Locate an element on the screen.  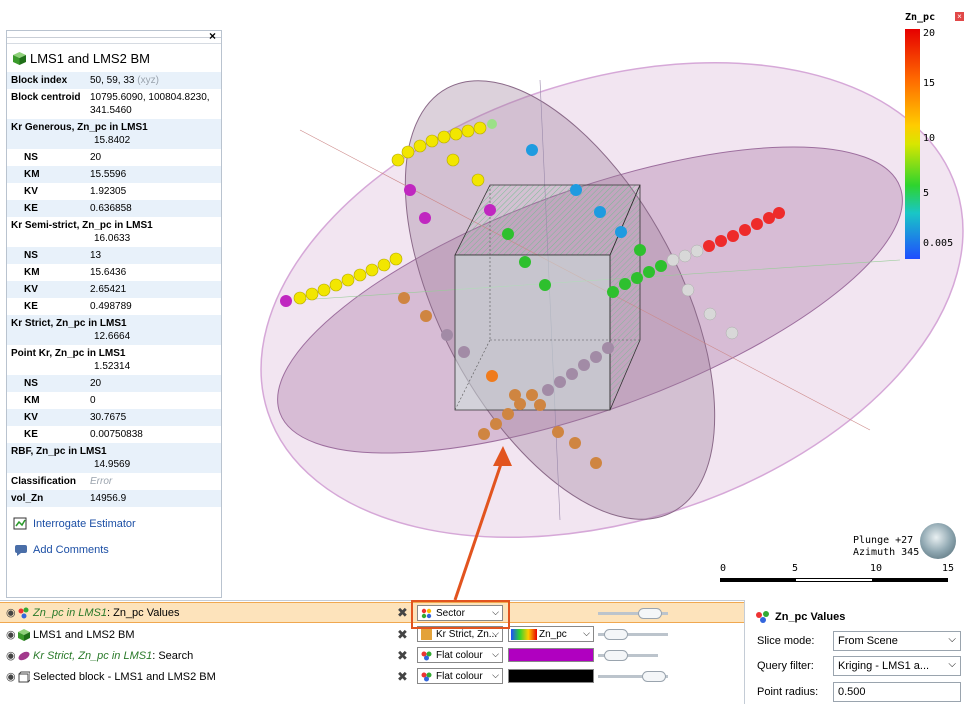
point-radius-input: 0.500 is located at coordinates (897, 692).